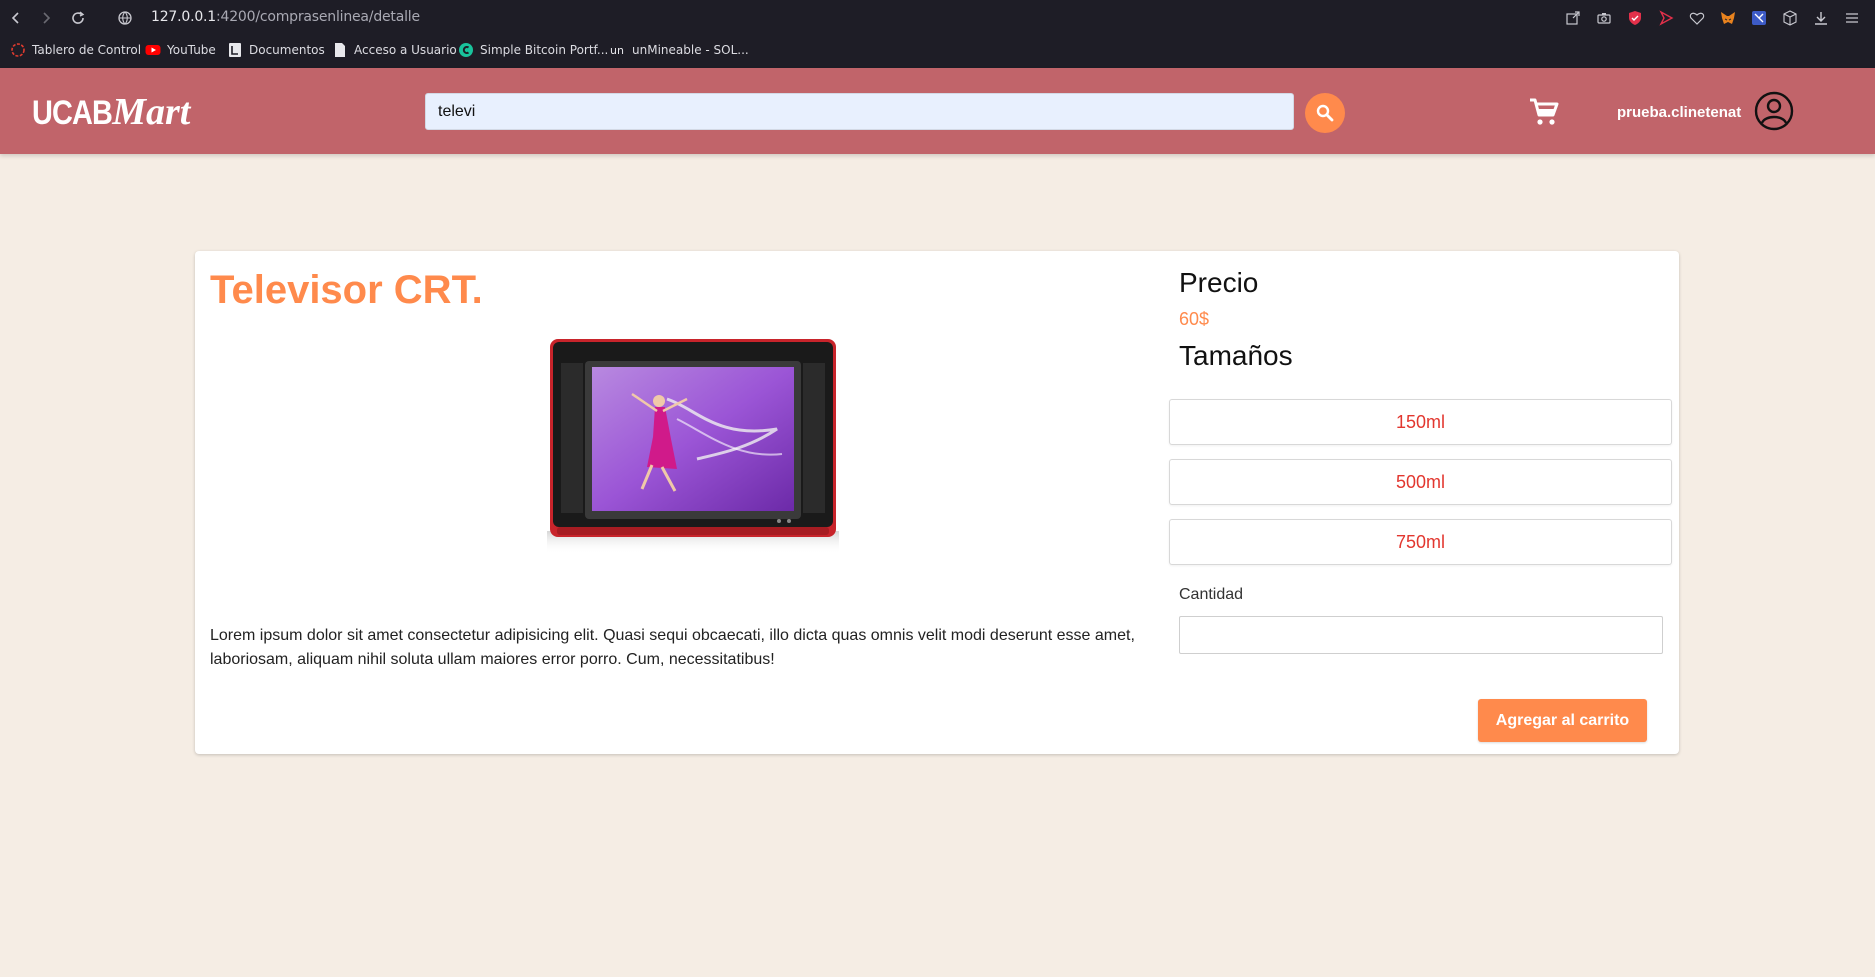 This screenshot has height=977, width=1875. I want to click on price-value: 60$, so click(1194, 319).